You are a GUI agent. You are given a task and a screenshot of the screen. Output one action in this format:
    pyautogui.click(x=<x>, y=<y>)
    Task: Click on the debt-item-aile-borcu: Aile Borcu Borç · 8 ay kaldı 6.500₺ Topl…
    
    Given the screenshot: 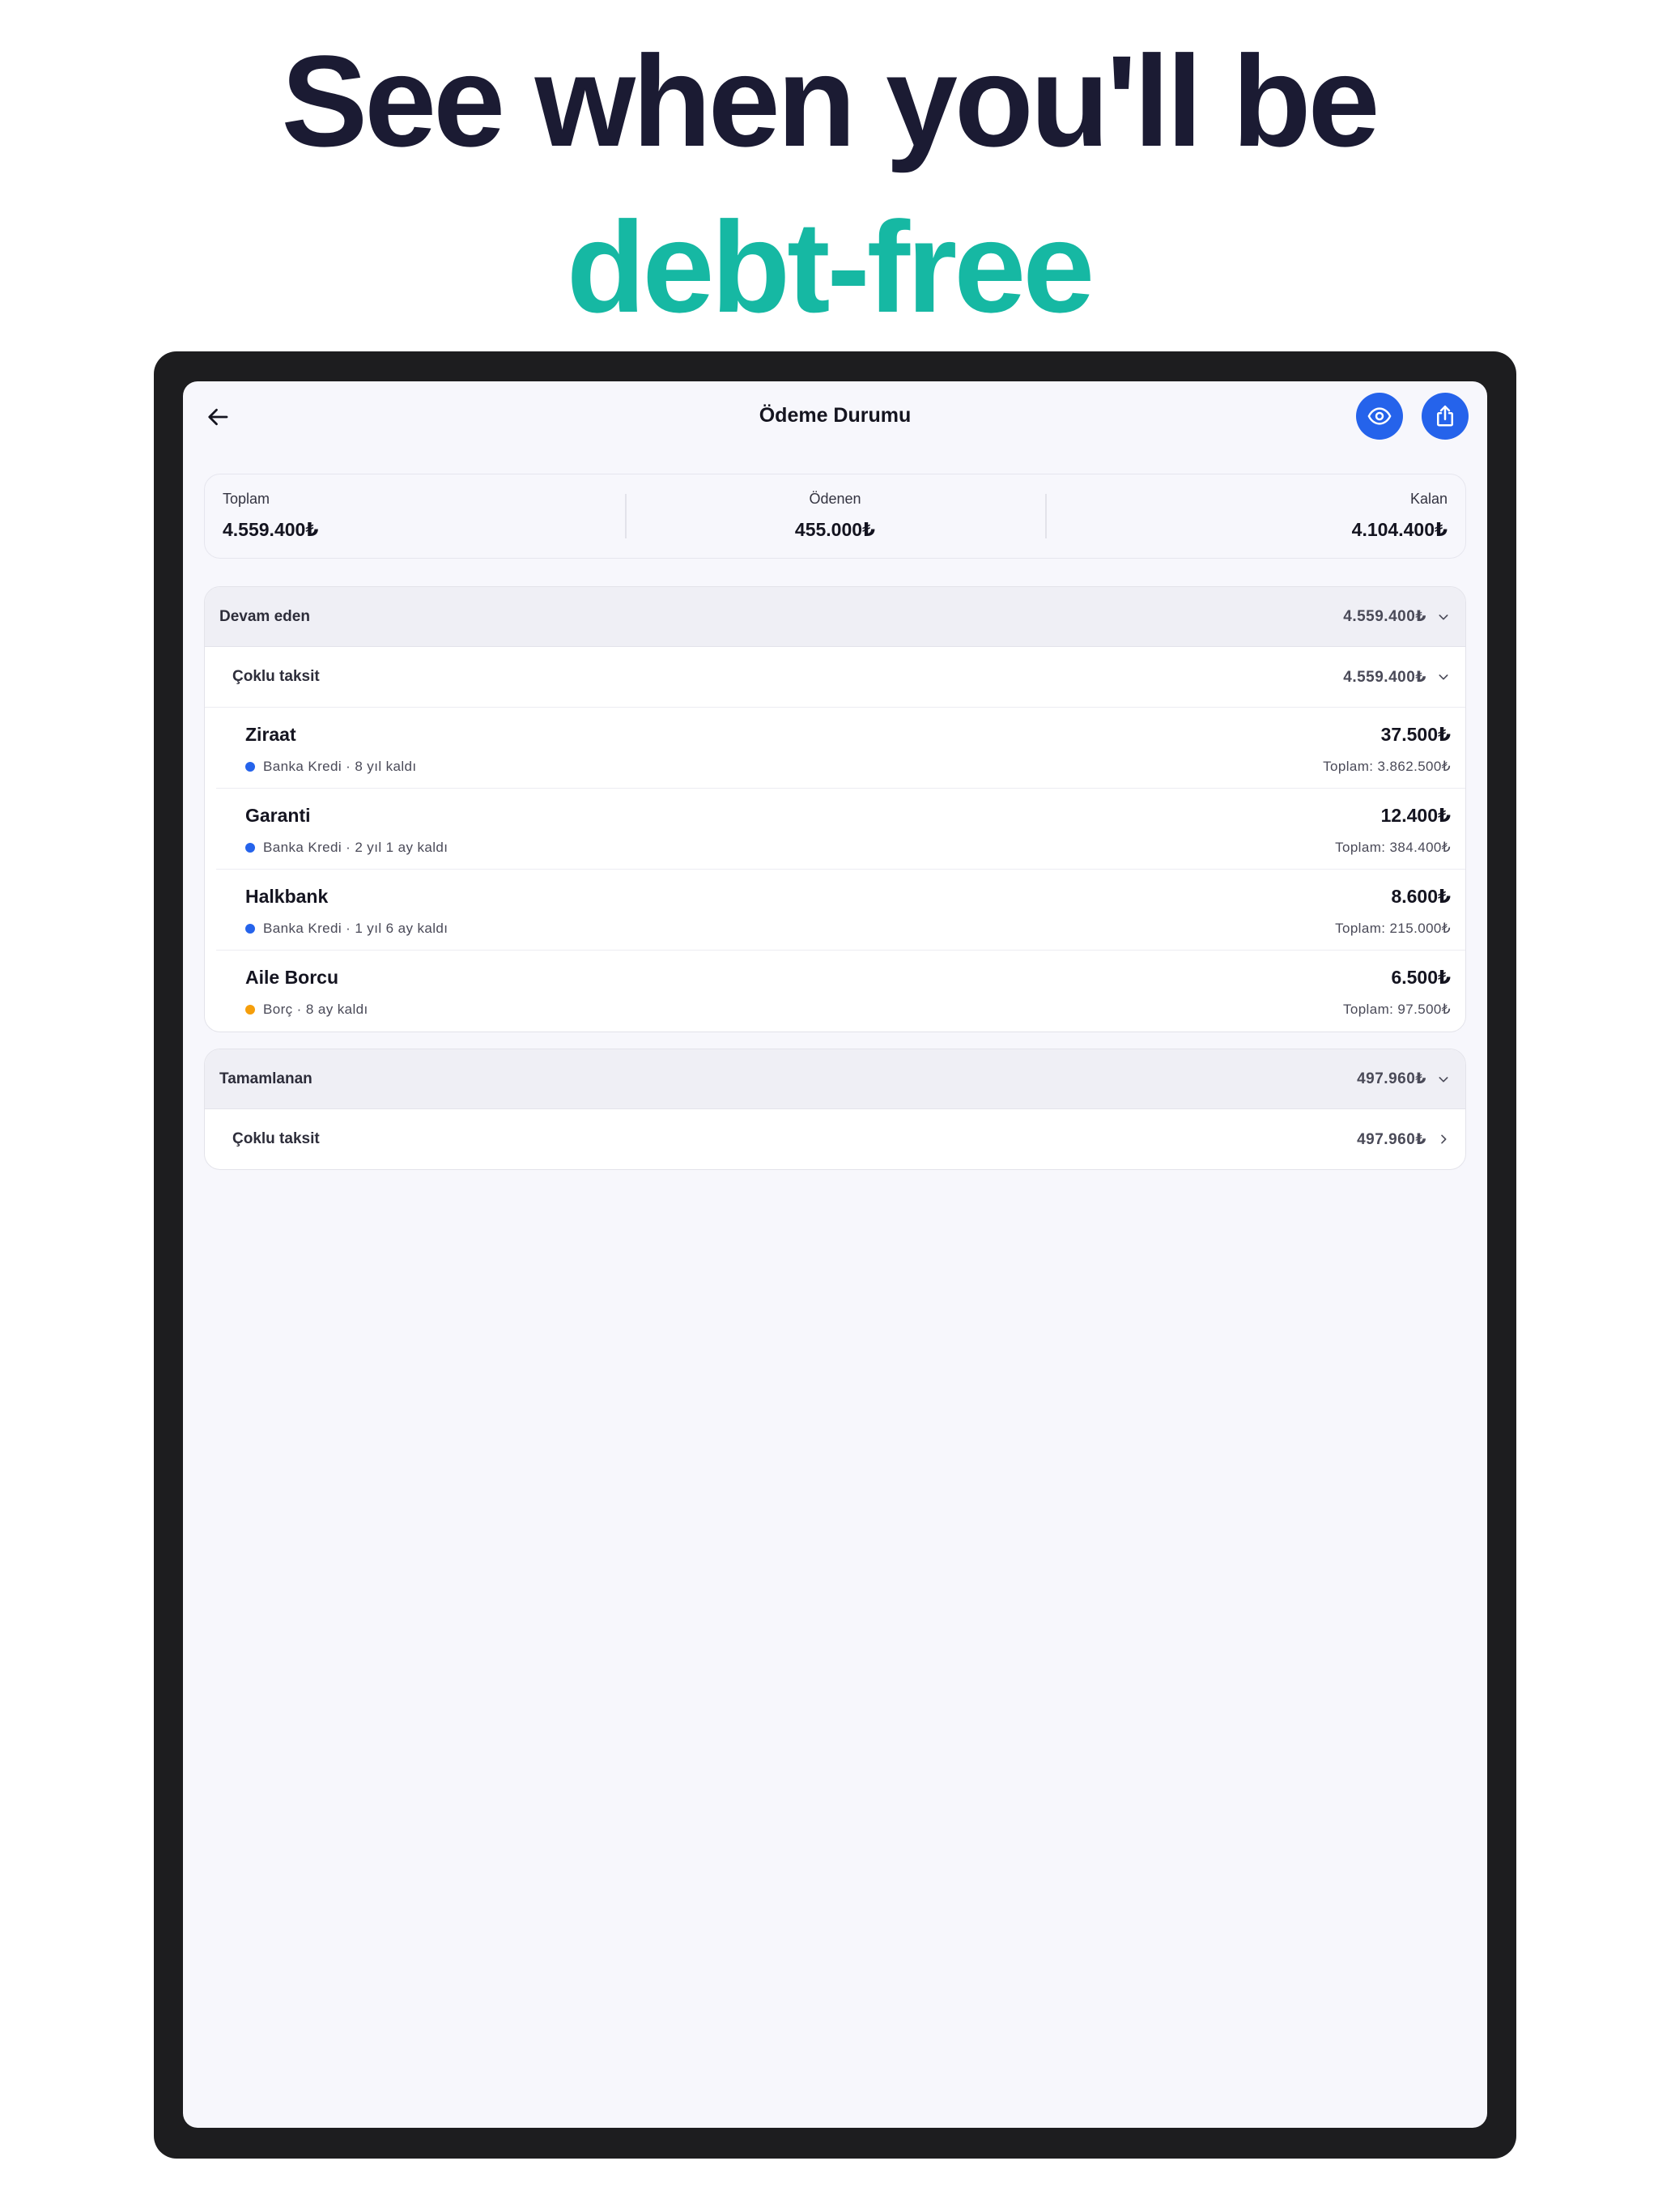 What is the action you would take?
    pyautogui.click(x=840, y=992)
    